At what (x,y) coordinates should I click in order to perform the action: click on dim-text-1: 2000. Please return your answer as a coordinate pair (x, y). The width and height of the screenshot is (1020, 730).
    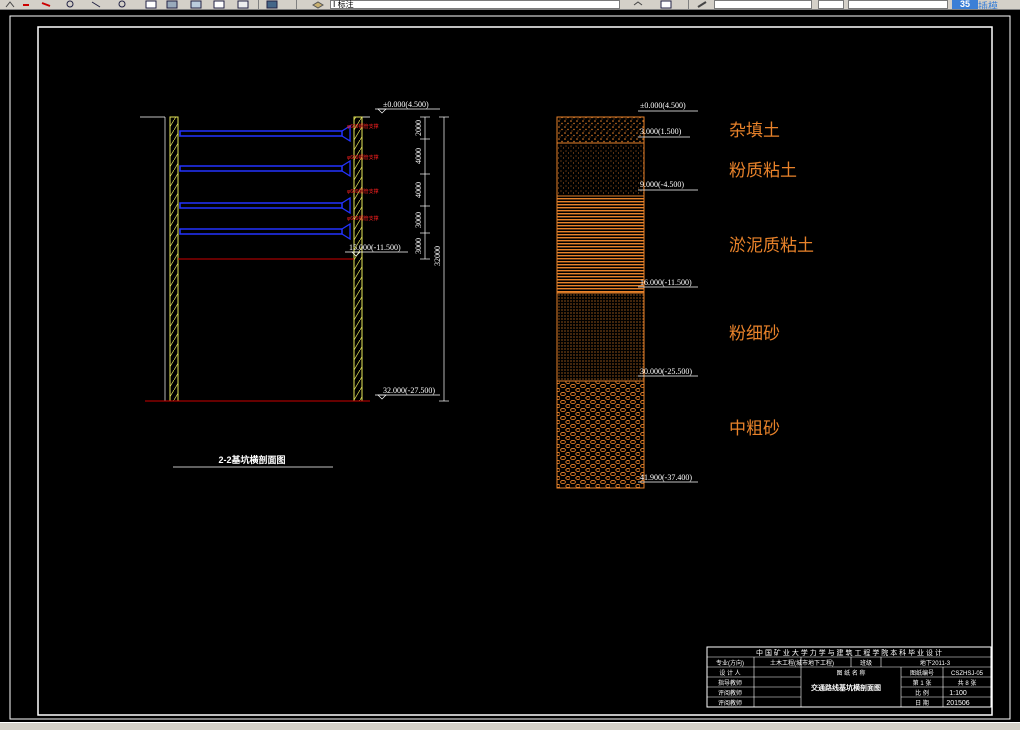
    Looking at the image, I should click on (418, 128).